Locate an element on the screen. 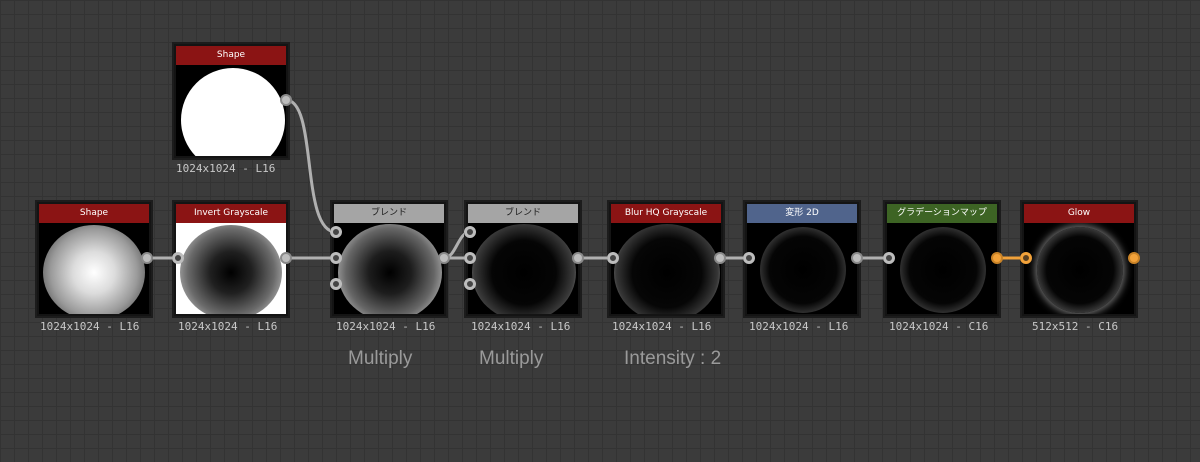 The height and width of the screenshot is (462, 1200). blend-node-1: ブレンド is located at coordinates (389, 259).